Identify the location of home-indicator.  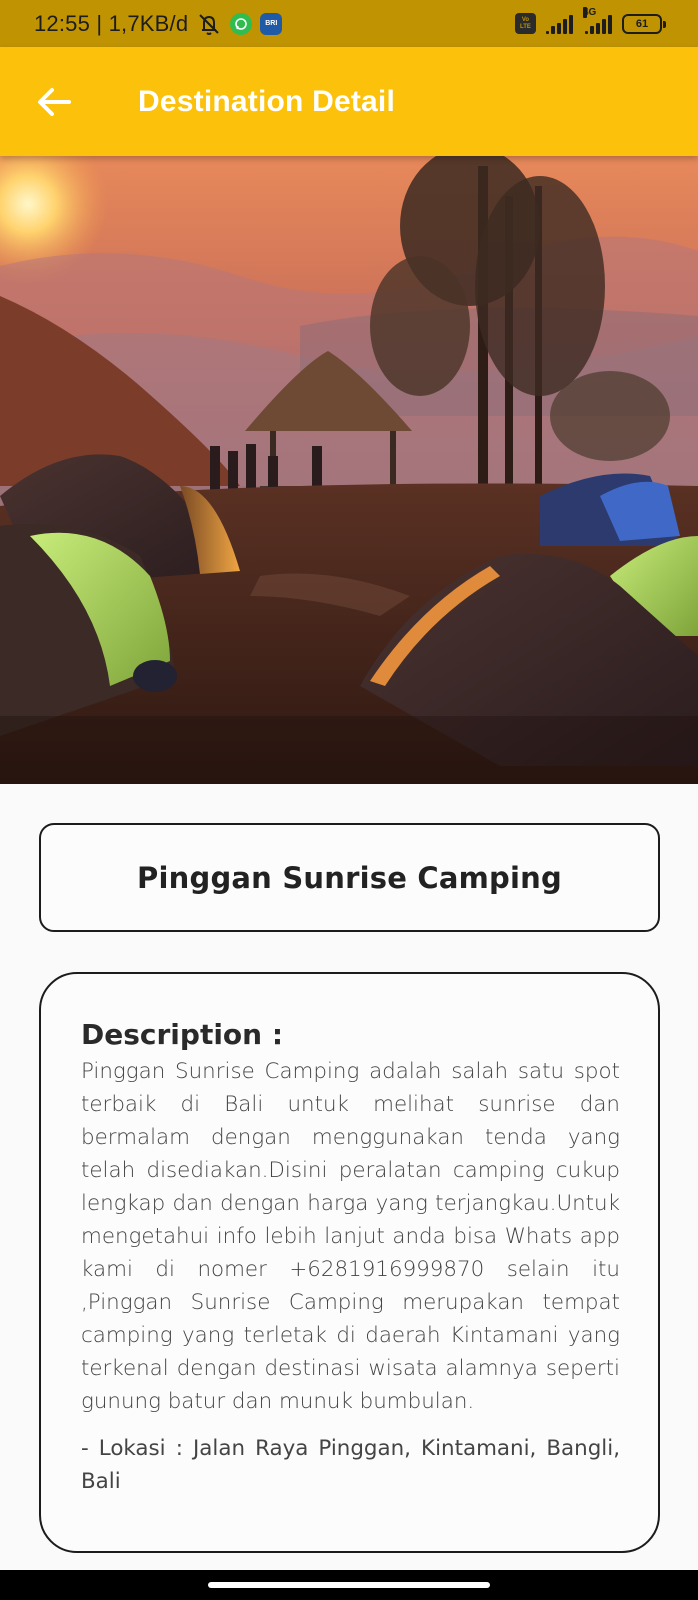
(349, 1584).